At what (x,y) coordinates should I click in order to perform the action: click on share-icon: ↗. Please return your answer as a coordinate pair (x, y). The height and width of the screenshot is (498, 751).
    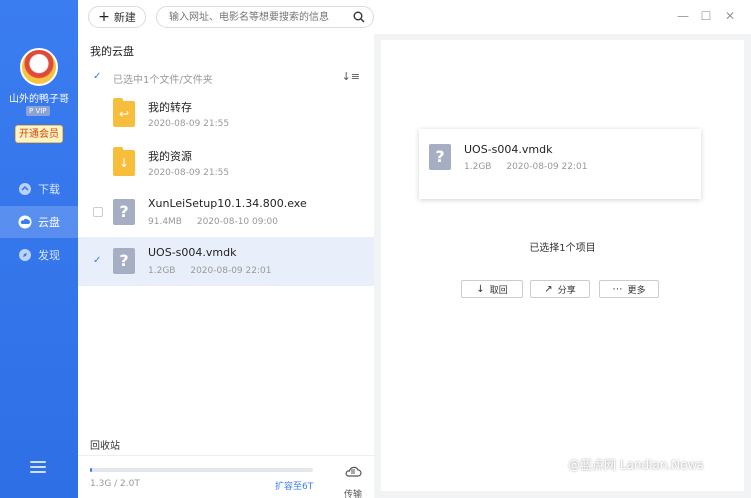
    Looking at the image, I should click on (548, 289).